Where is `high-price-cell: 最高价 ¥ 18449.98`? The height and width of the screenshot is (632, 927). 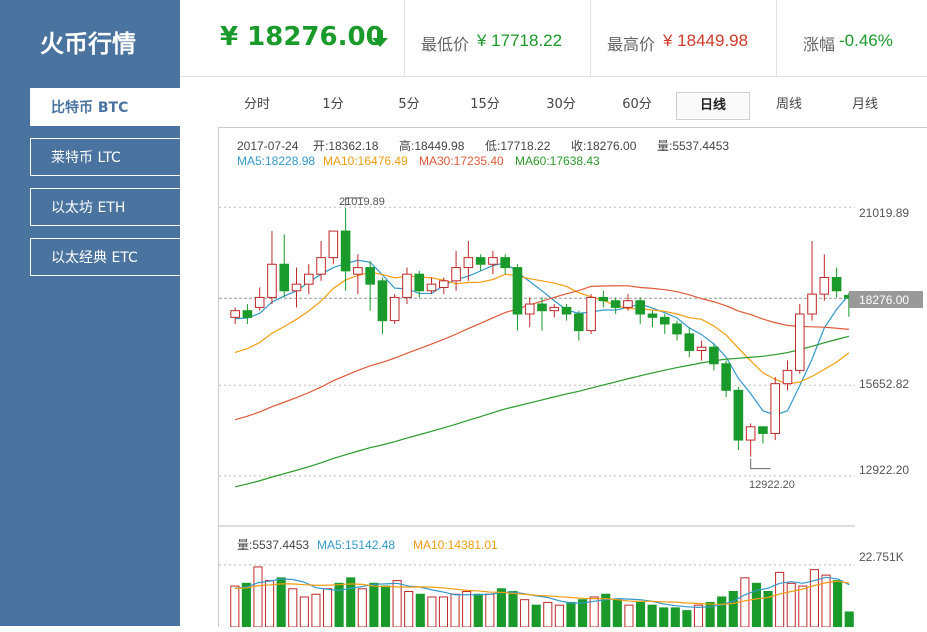 high-price-cell: 最高价 ¥ 18449.98 is located at coordinates (684, 38).